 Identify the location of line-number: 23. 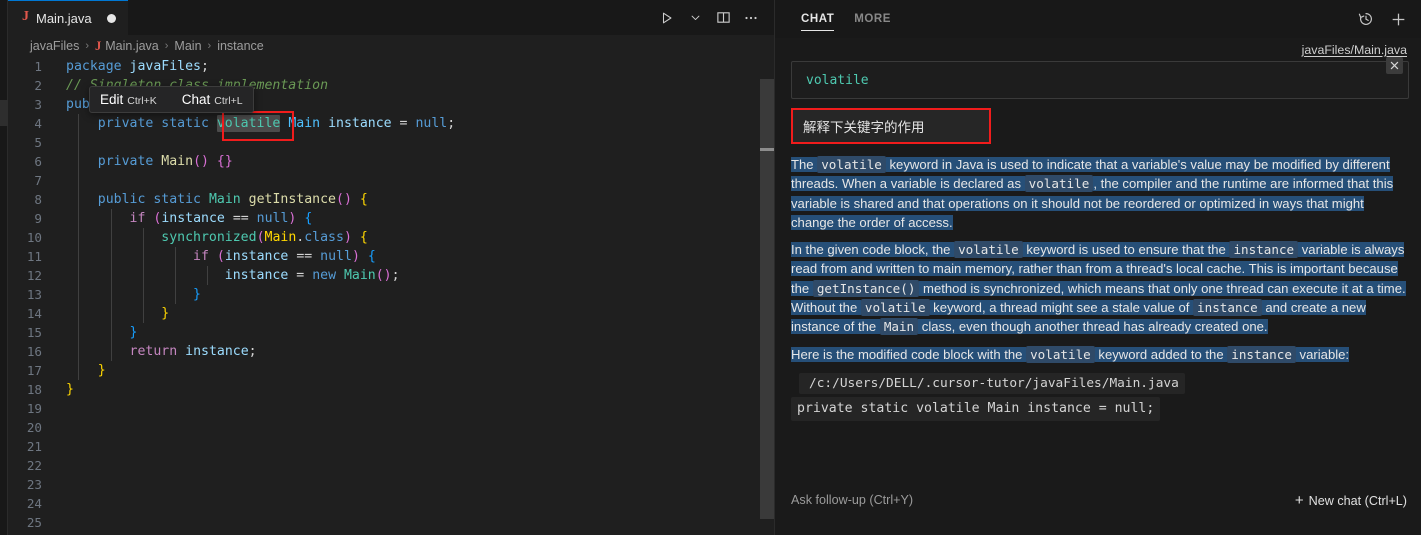
(34, 484).